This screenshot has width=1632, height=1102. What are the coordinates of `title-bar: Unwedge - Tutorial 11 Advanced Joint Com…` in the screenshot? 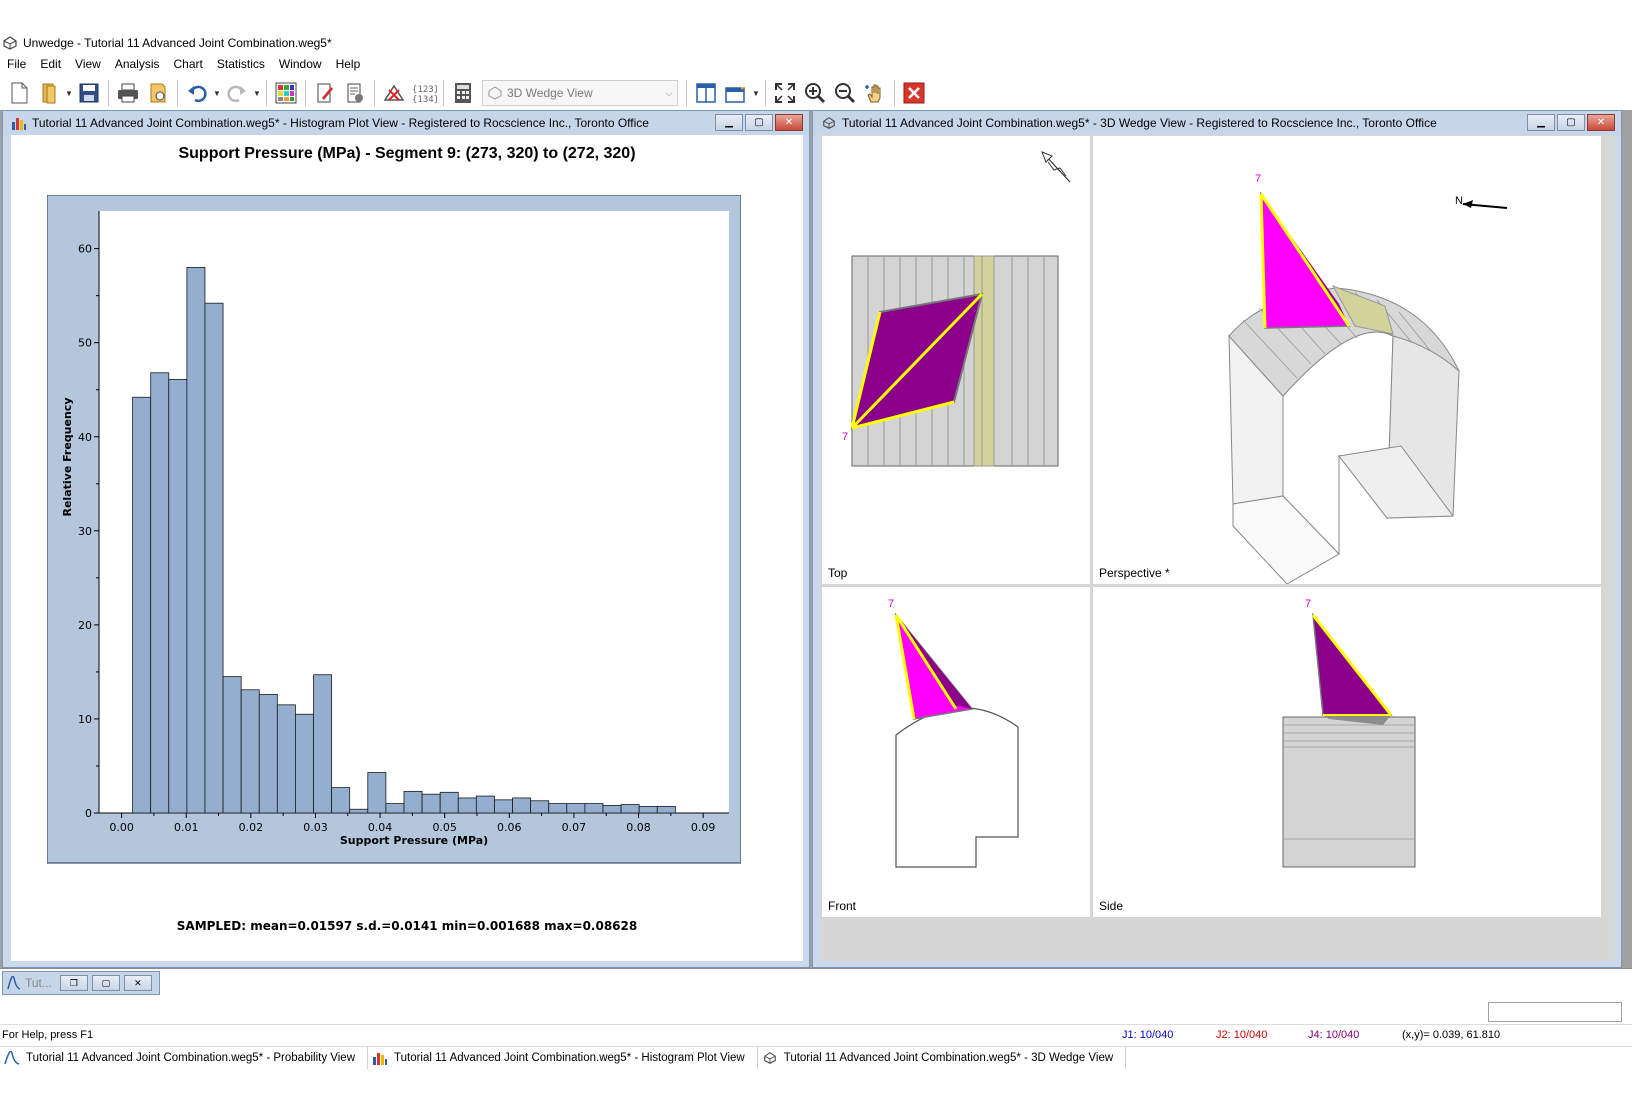 It's located at (816, 43).